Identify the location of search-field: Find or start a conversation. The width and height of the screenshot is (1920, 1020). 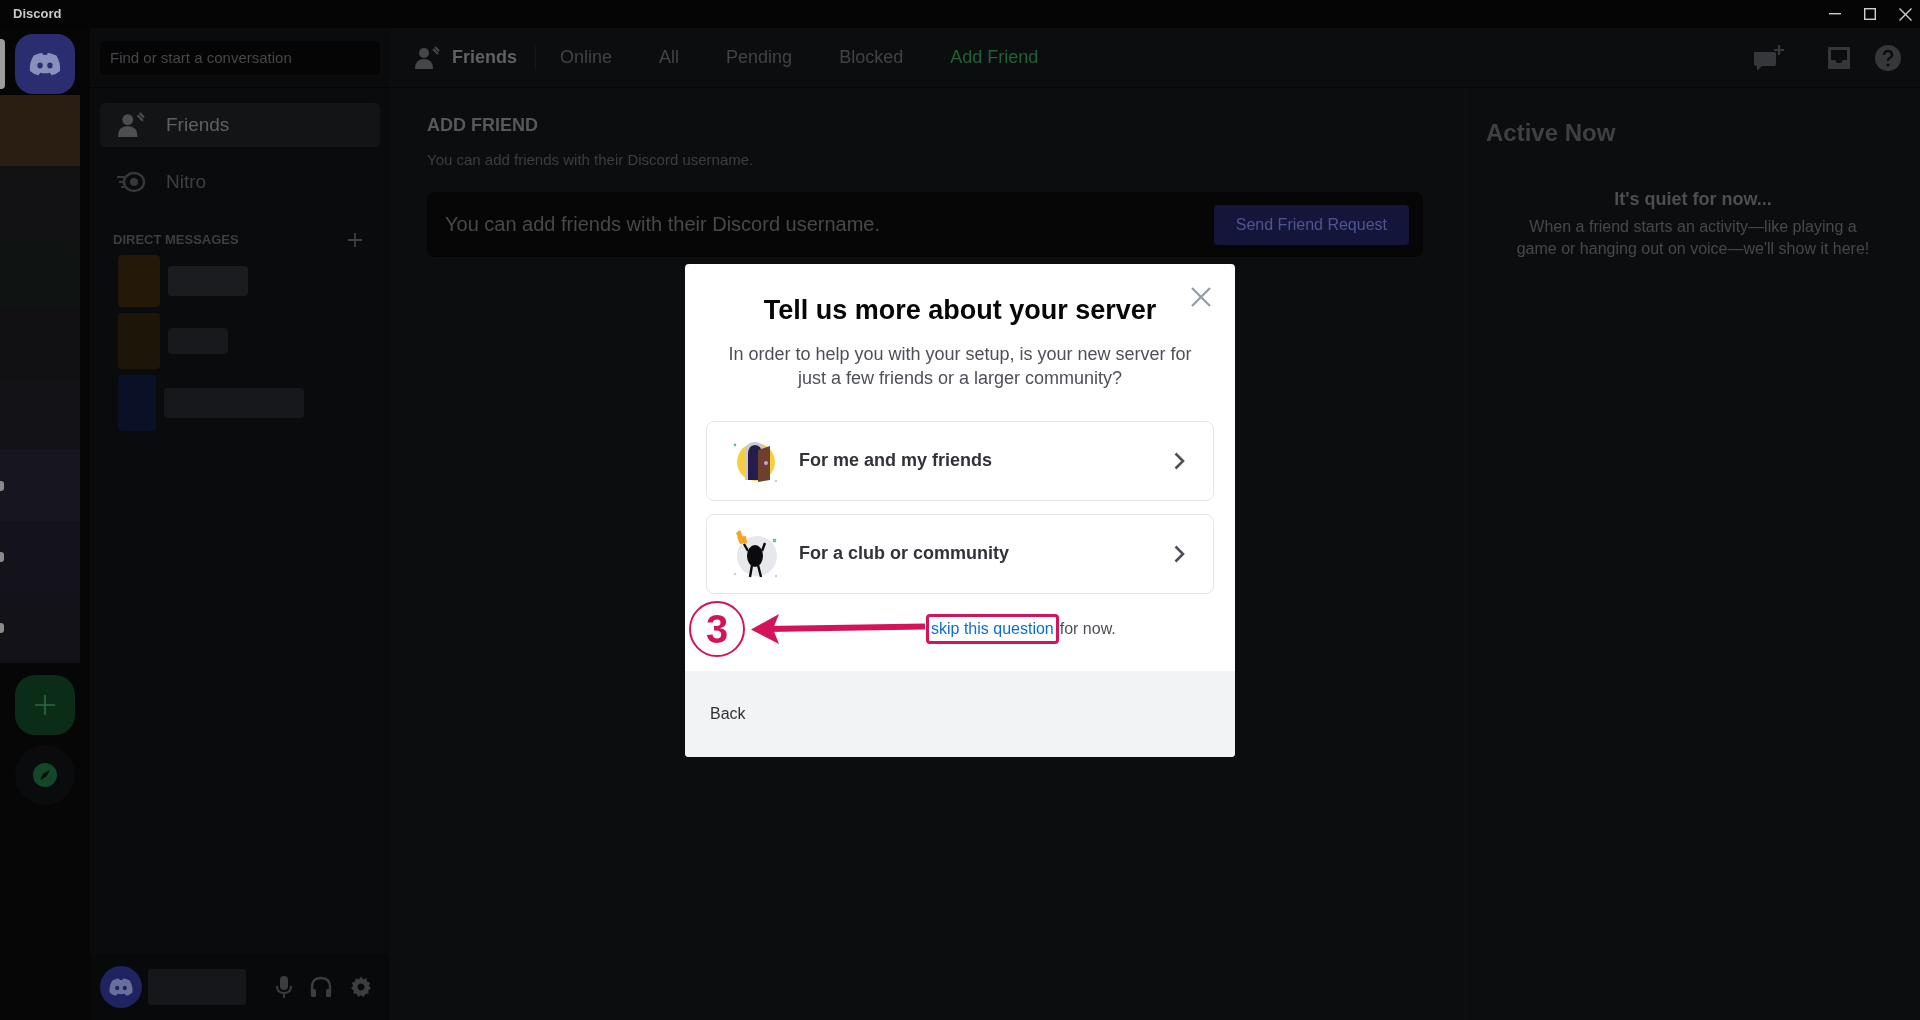
(240, 57).